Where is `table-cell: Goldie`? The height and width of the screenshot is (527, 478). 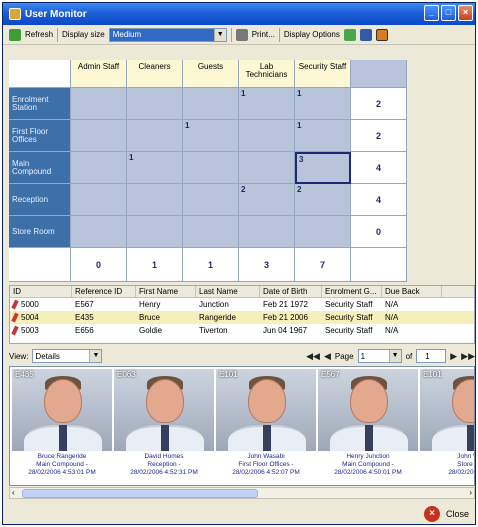
table-cell: Goldie is located at coordinates (151, 330).